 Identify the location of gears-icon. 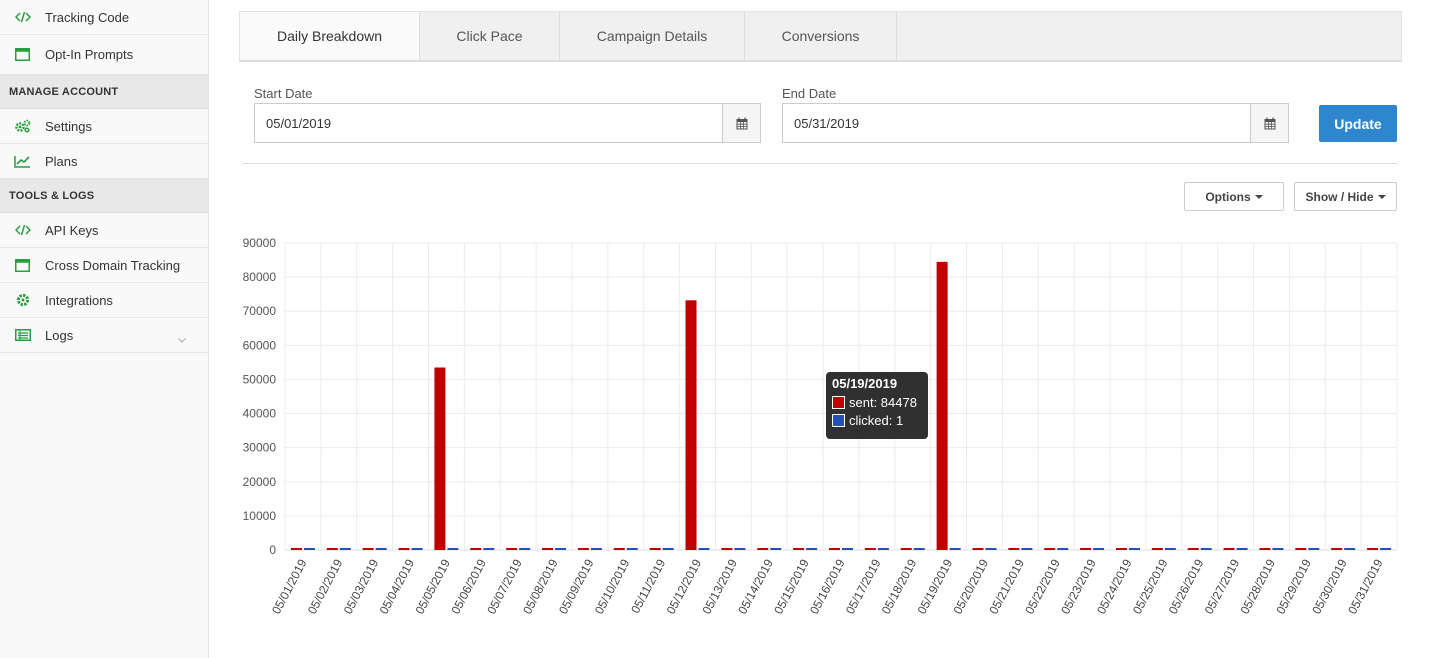
(22, 126).